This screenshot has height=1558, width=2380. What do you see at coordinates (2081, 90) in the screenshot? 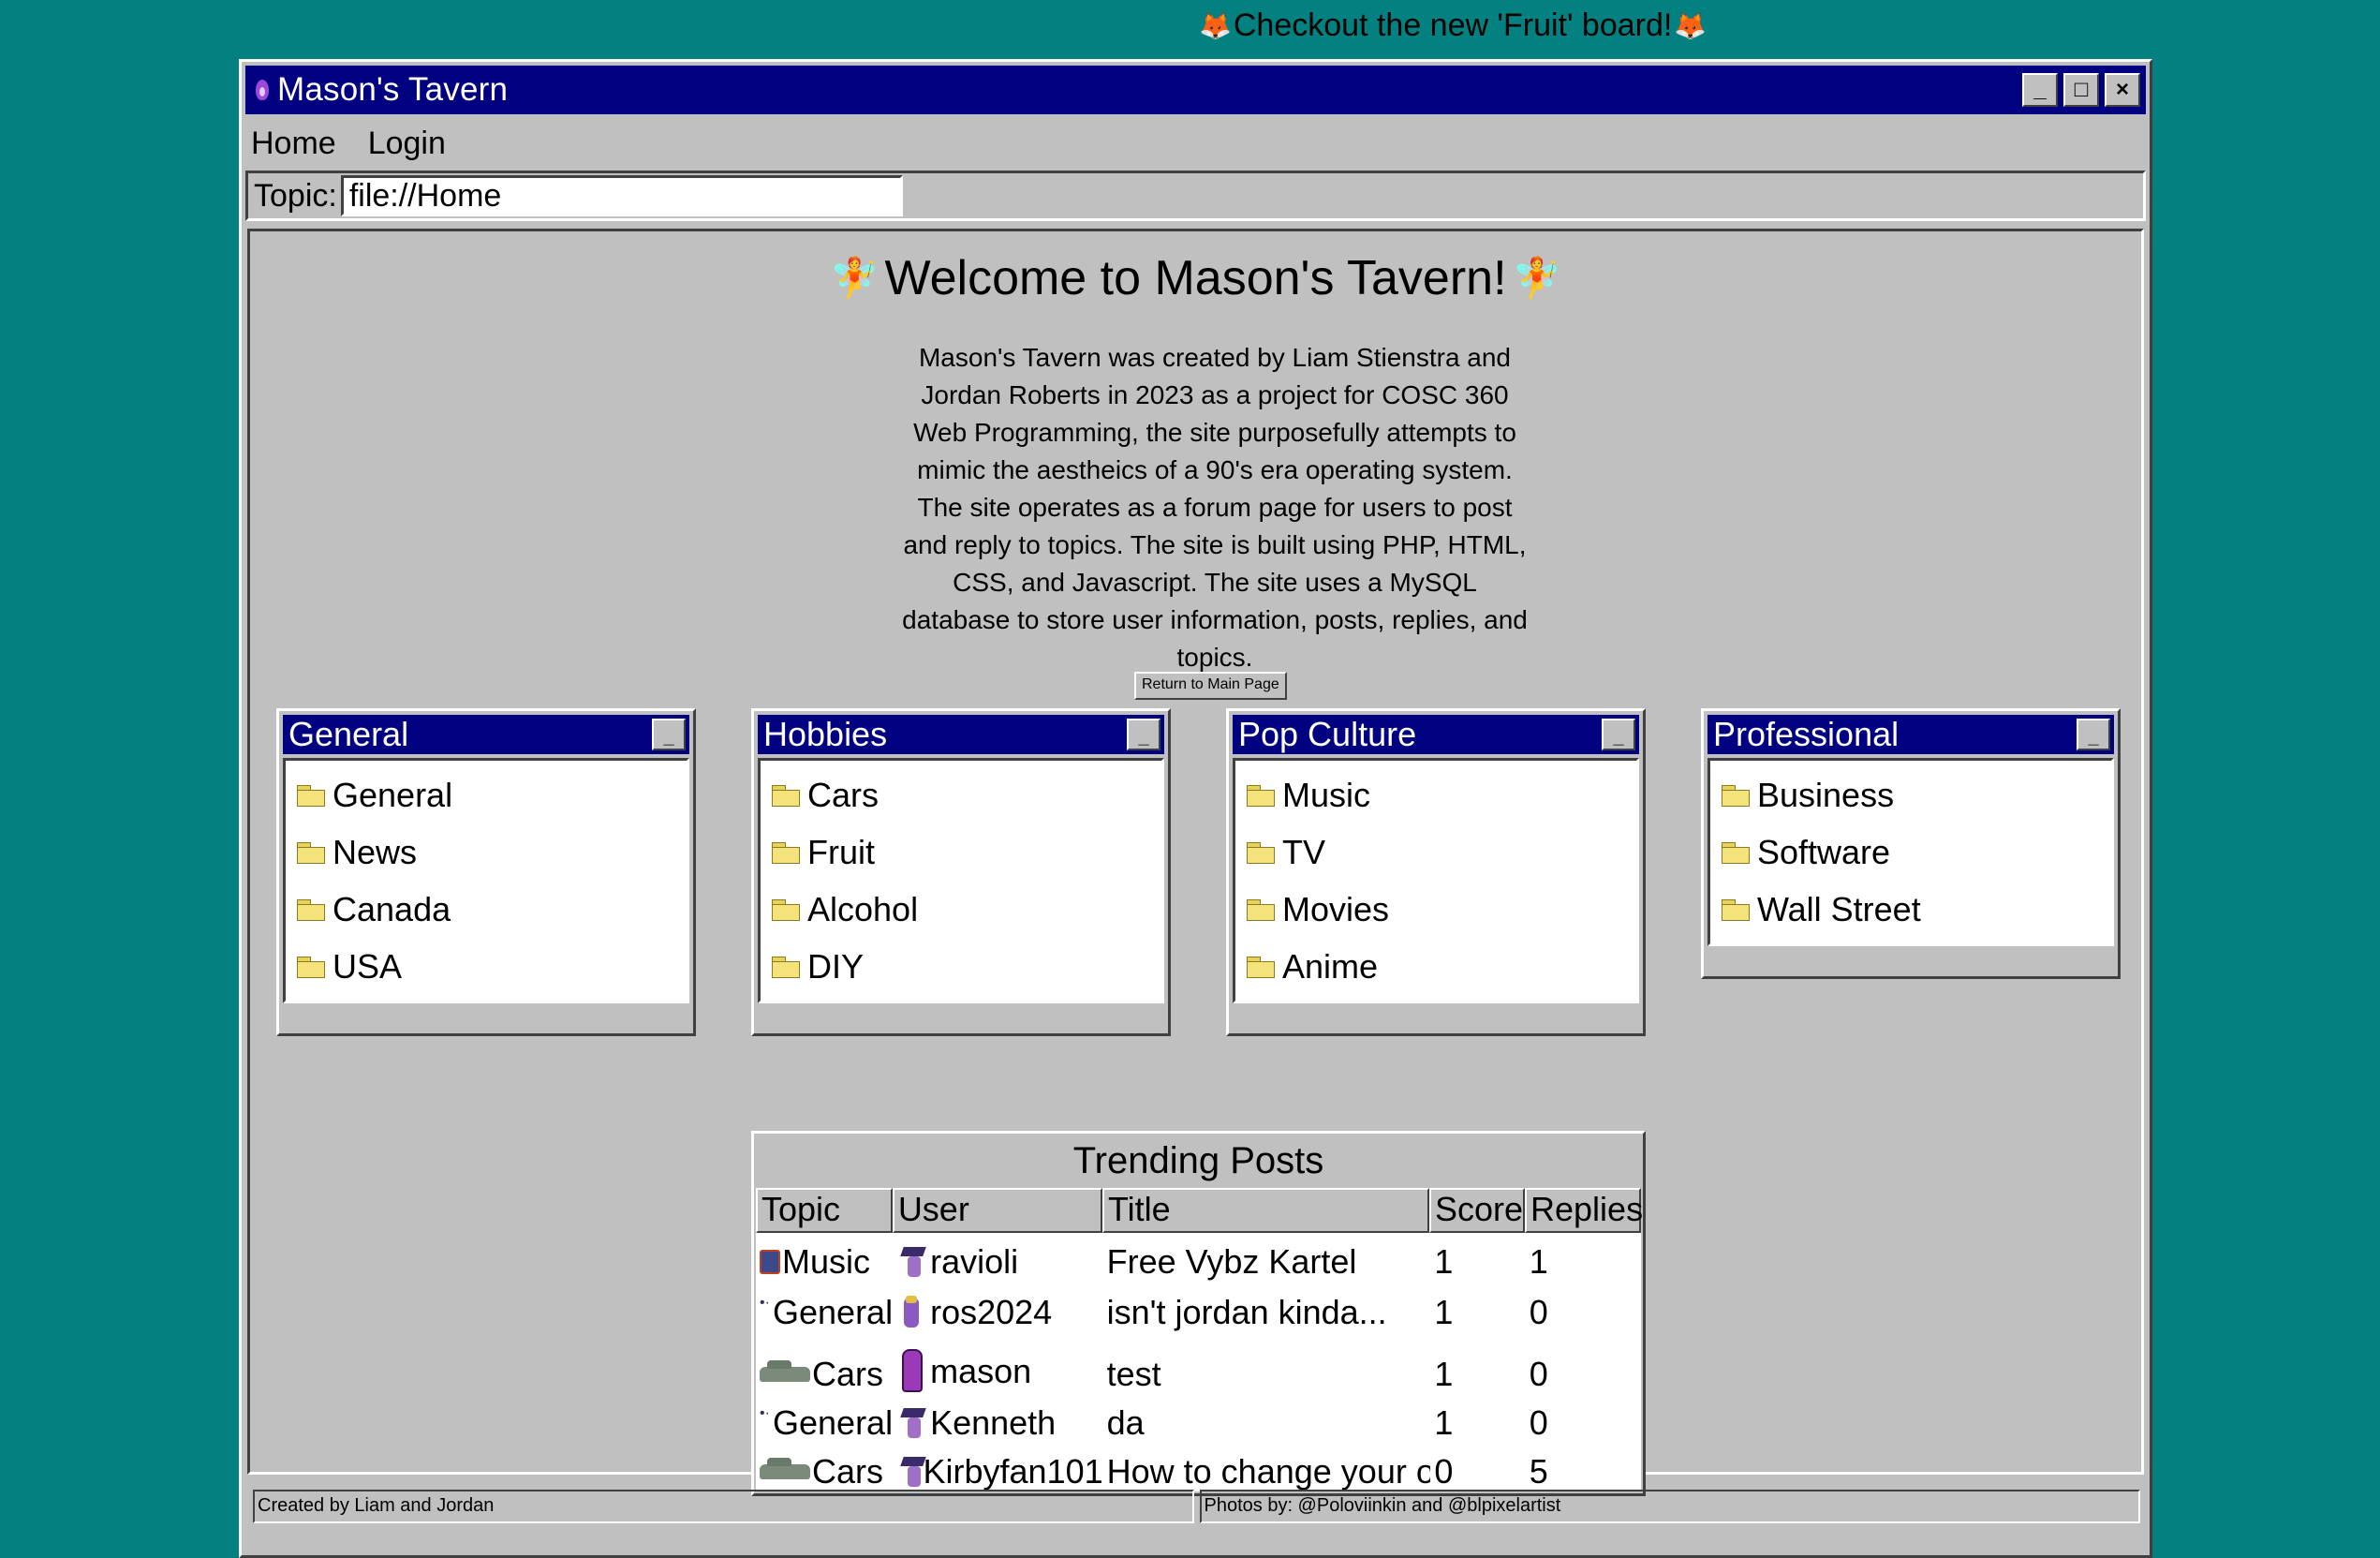
I see `maximize-button: □` at bounding box center [2081, 90].